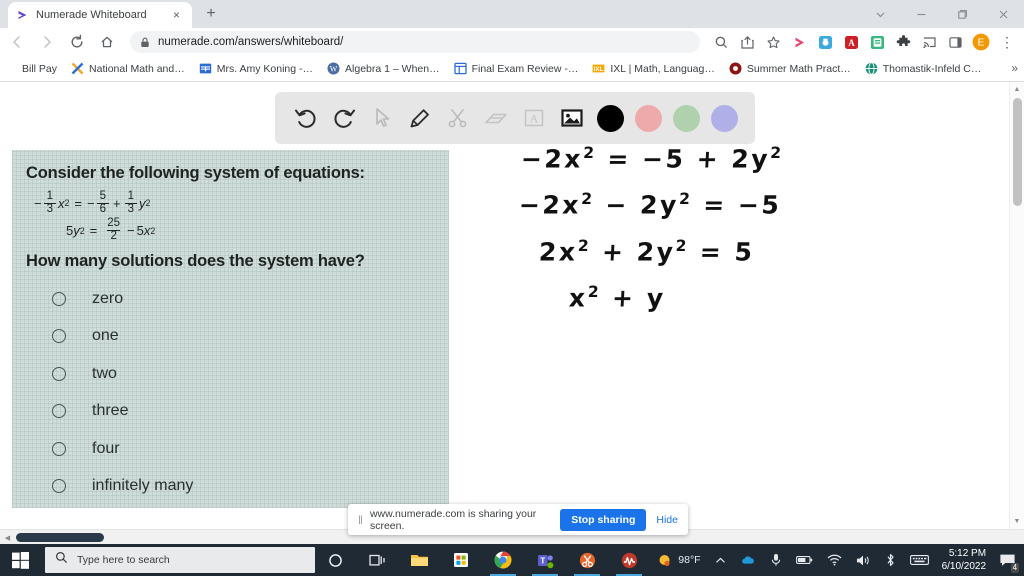 This screenshot has width=1024, height=576. What do you see at coordinates (804, 560) in the screenshot?
I see `battery-icon` at bounding box center [804, 560].